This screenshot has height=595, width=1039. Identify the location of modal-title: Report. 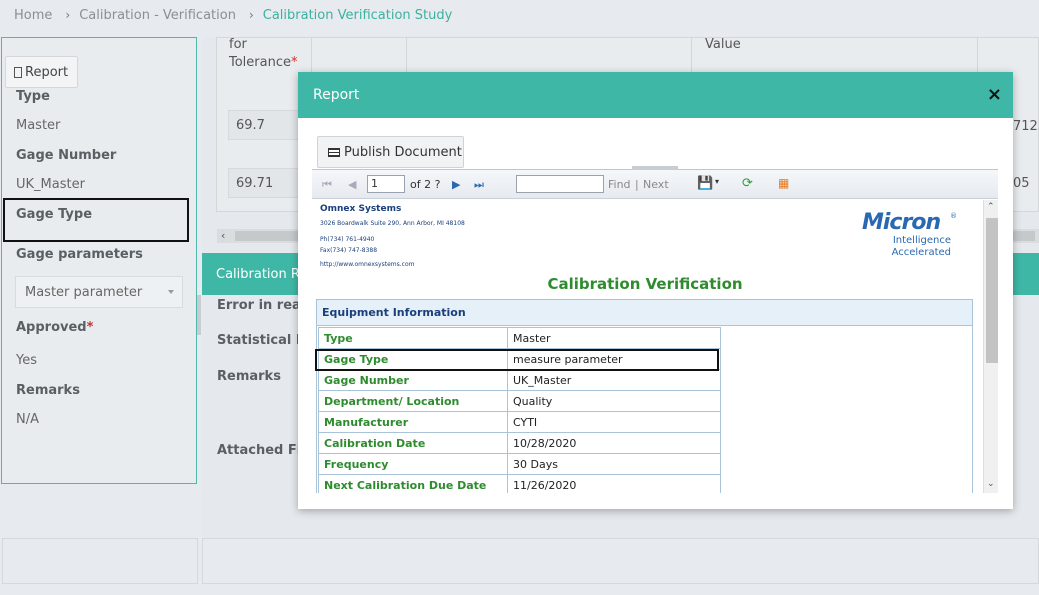
(336, 95).